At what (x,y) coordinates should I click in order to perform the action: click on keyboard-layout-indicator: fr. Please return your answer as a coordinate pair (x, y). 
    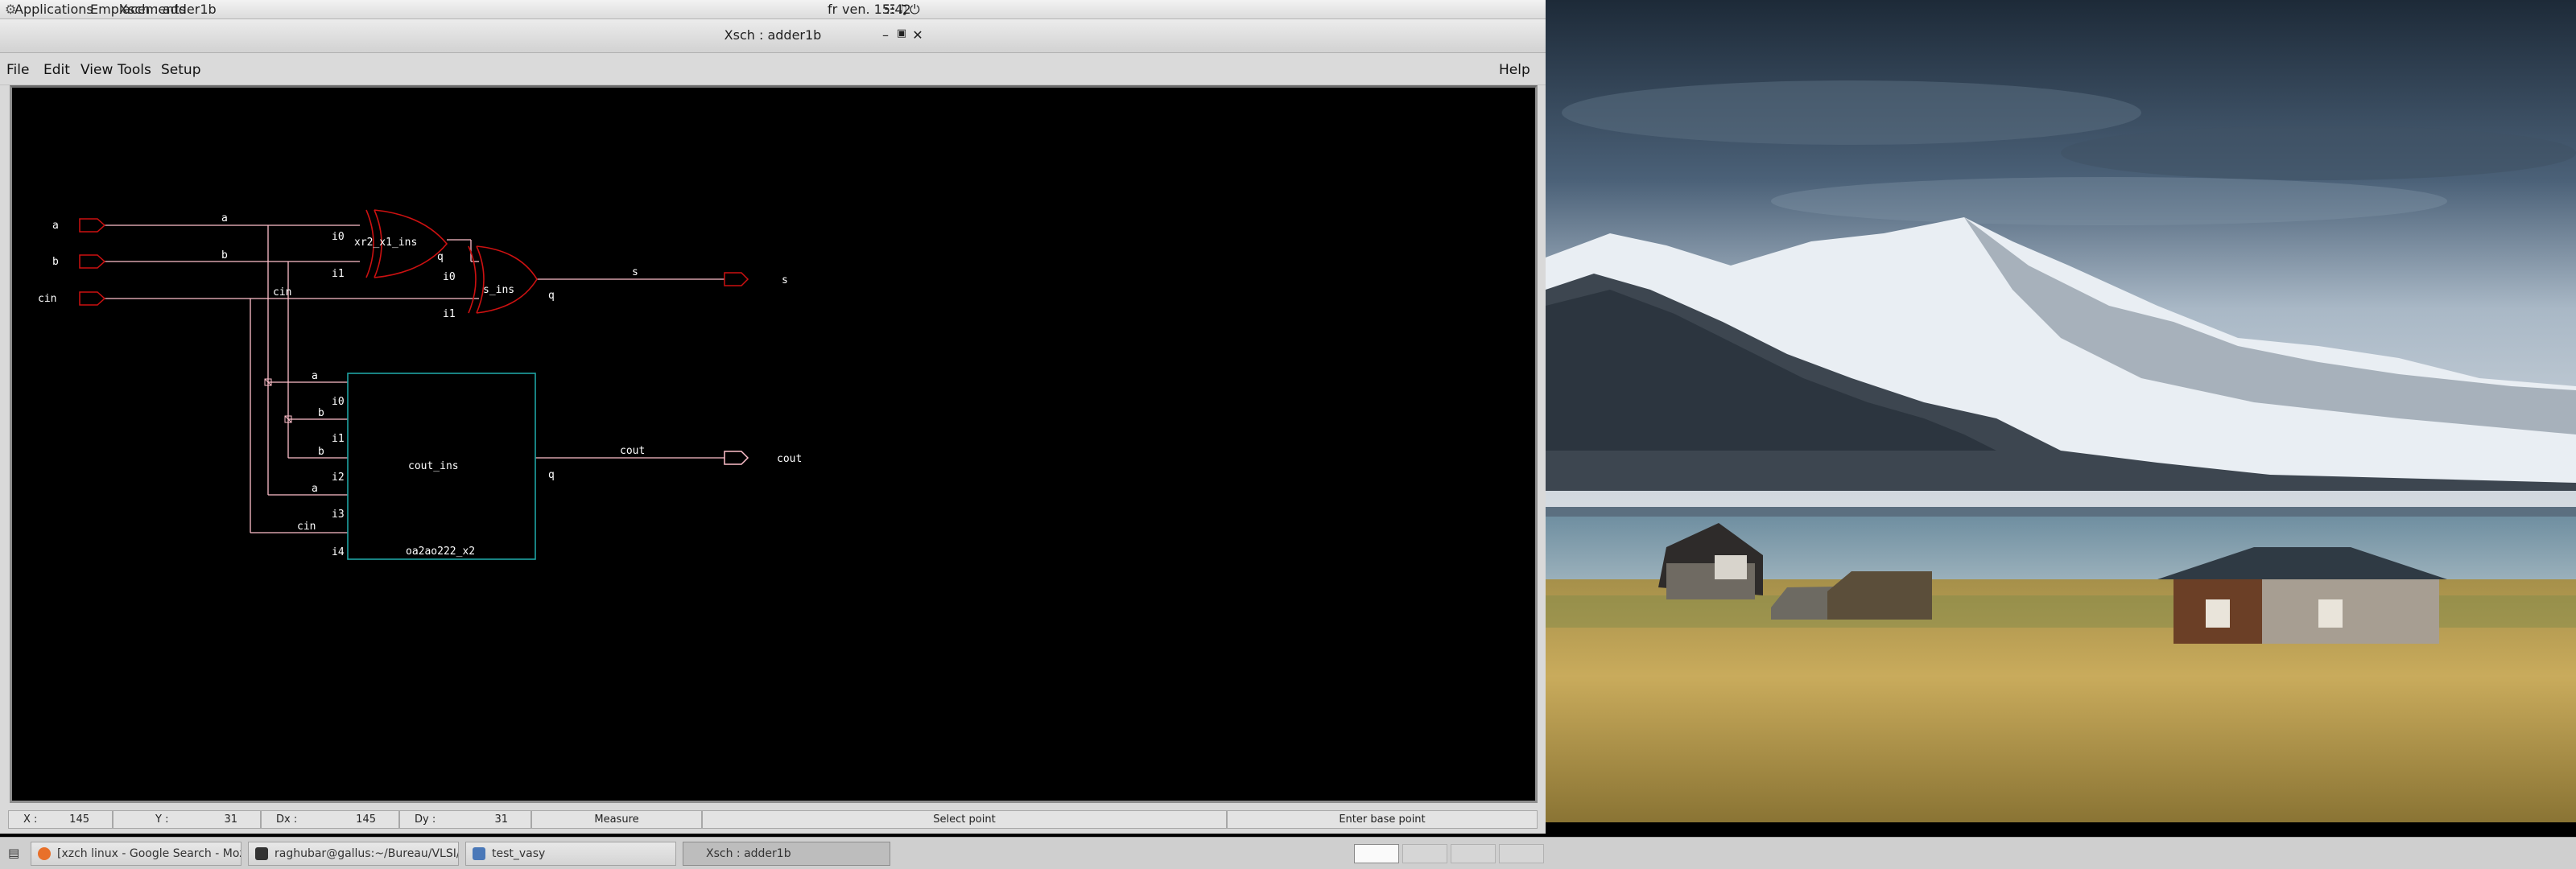
    Looking at the image, I should click on (832, 9).